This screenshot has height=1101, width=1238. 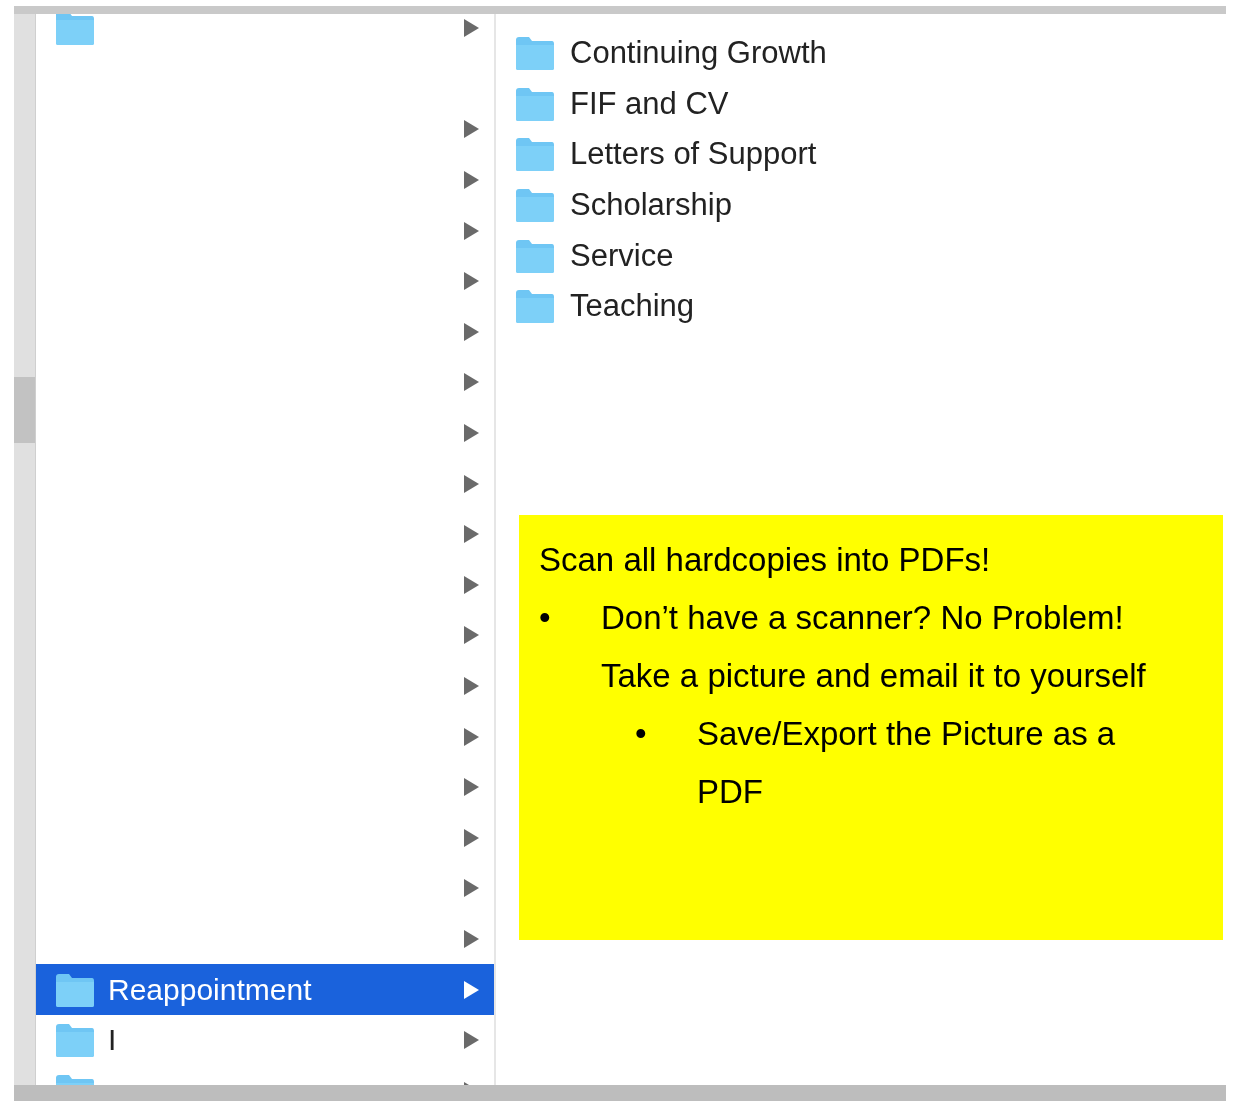 What do you see at coordinates (210, 989) in the screenshot?
I see `folder-name: Reappointment` at bounding box center [210, 989].